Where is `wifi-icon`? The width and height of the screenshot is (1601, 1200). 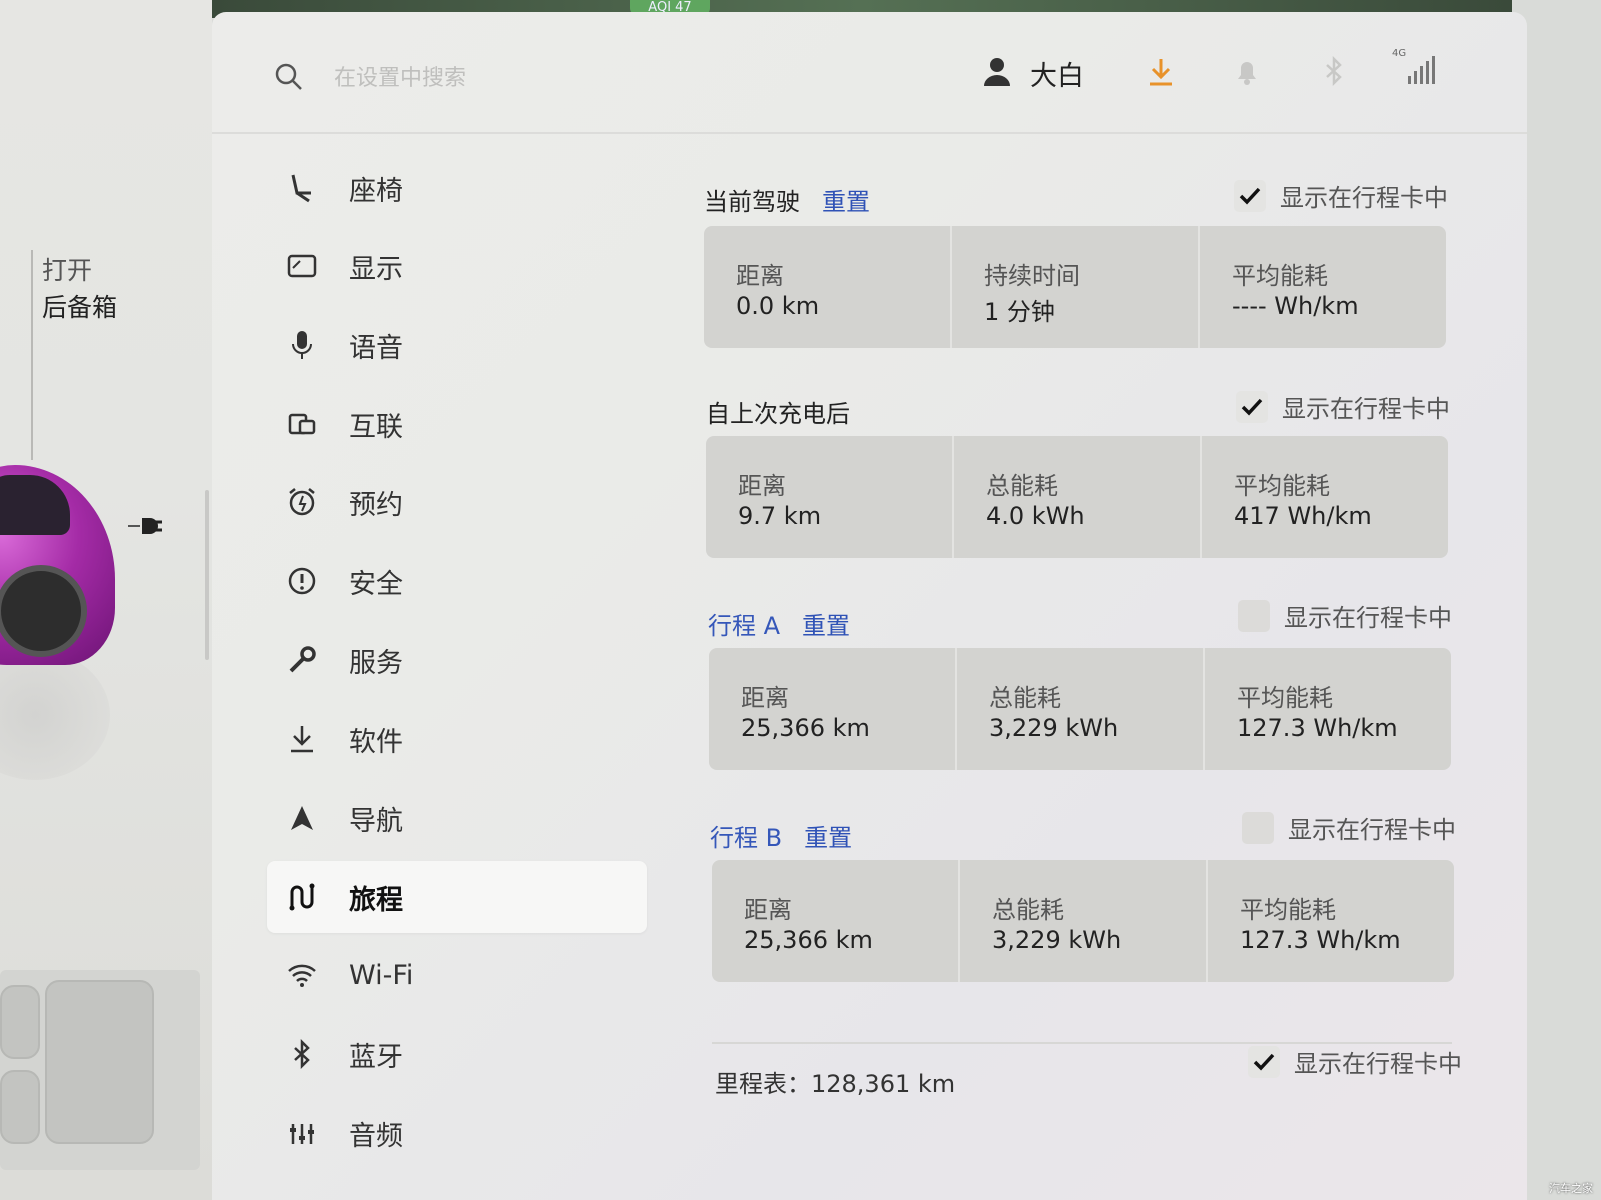 wifi-icon is located at coordinates (302, 975).